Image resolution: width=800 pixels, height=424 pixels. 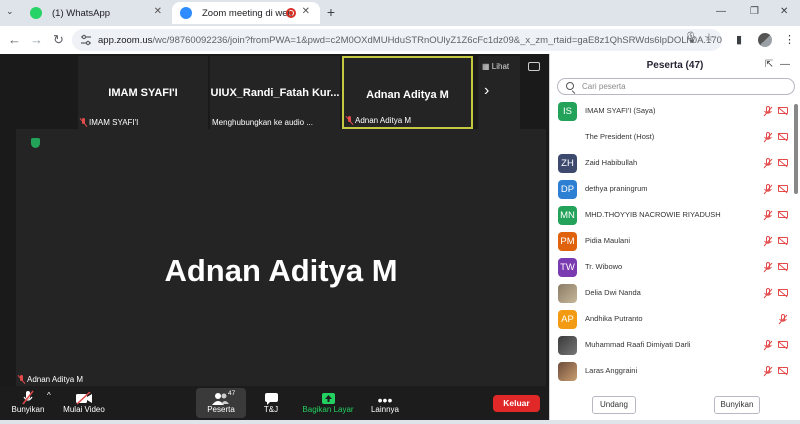 I want to click on participant-row: Muhammad Raafi Dimiyati Darli, so click(x=671, y=345).